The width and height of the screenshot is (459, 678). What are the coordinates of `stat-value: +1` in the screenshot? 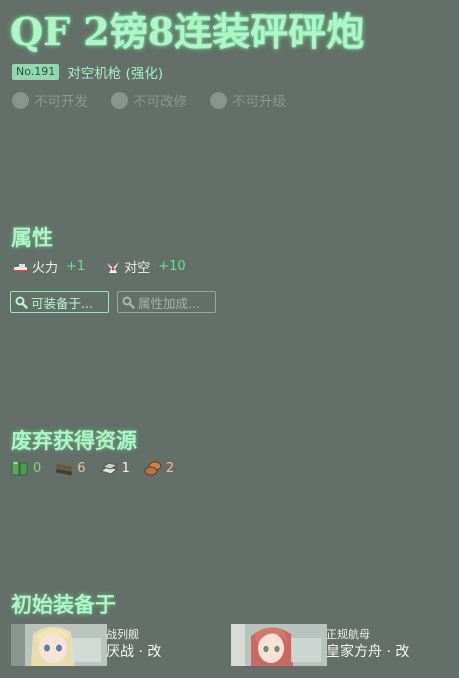 It's located at (76, 266).